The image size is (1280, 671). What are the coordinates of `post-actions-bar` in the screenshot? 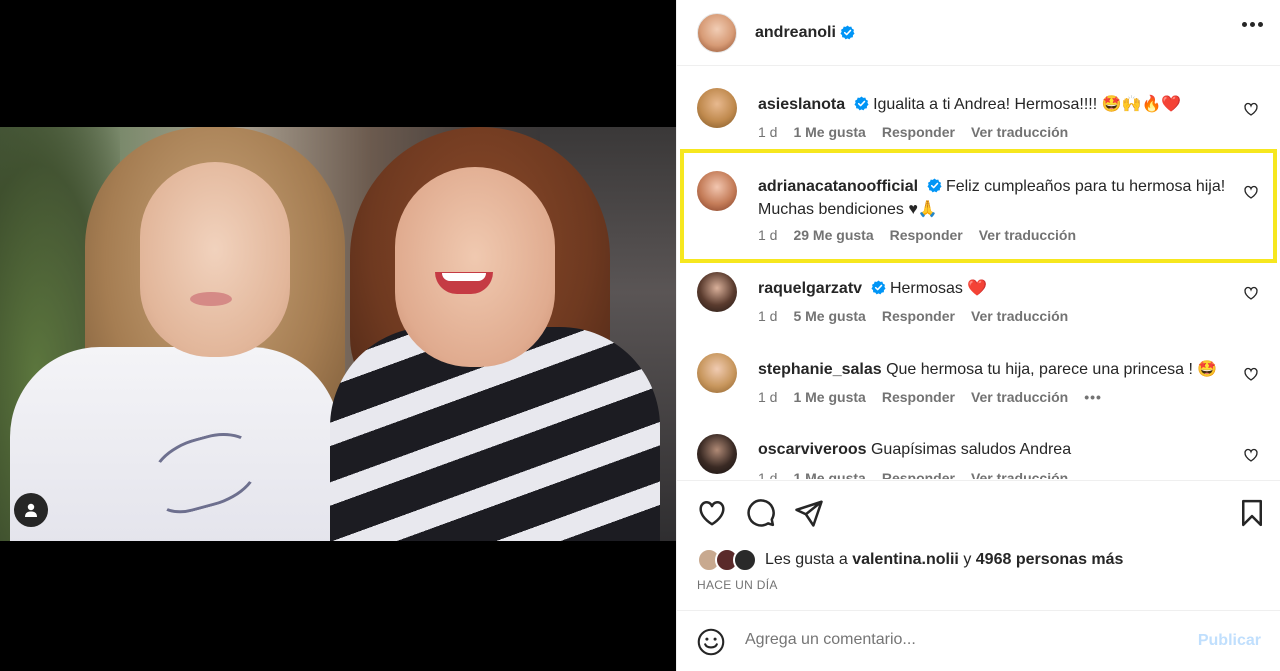 It's located at (978, 510).